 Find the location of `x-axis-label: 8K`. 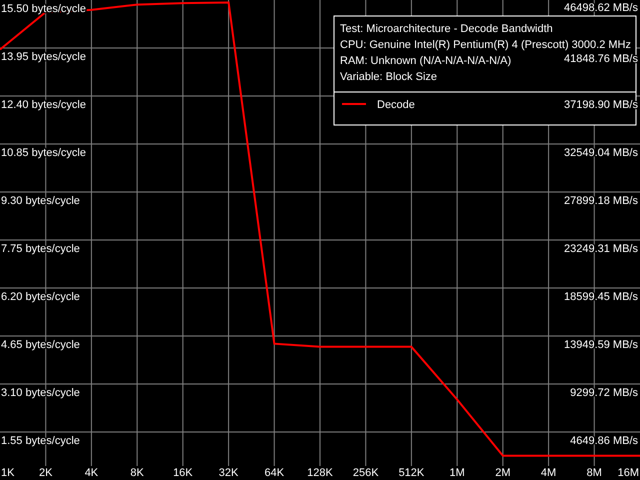

x-axis-label: 8K is located at coordinates (137, 473).